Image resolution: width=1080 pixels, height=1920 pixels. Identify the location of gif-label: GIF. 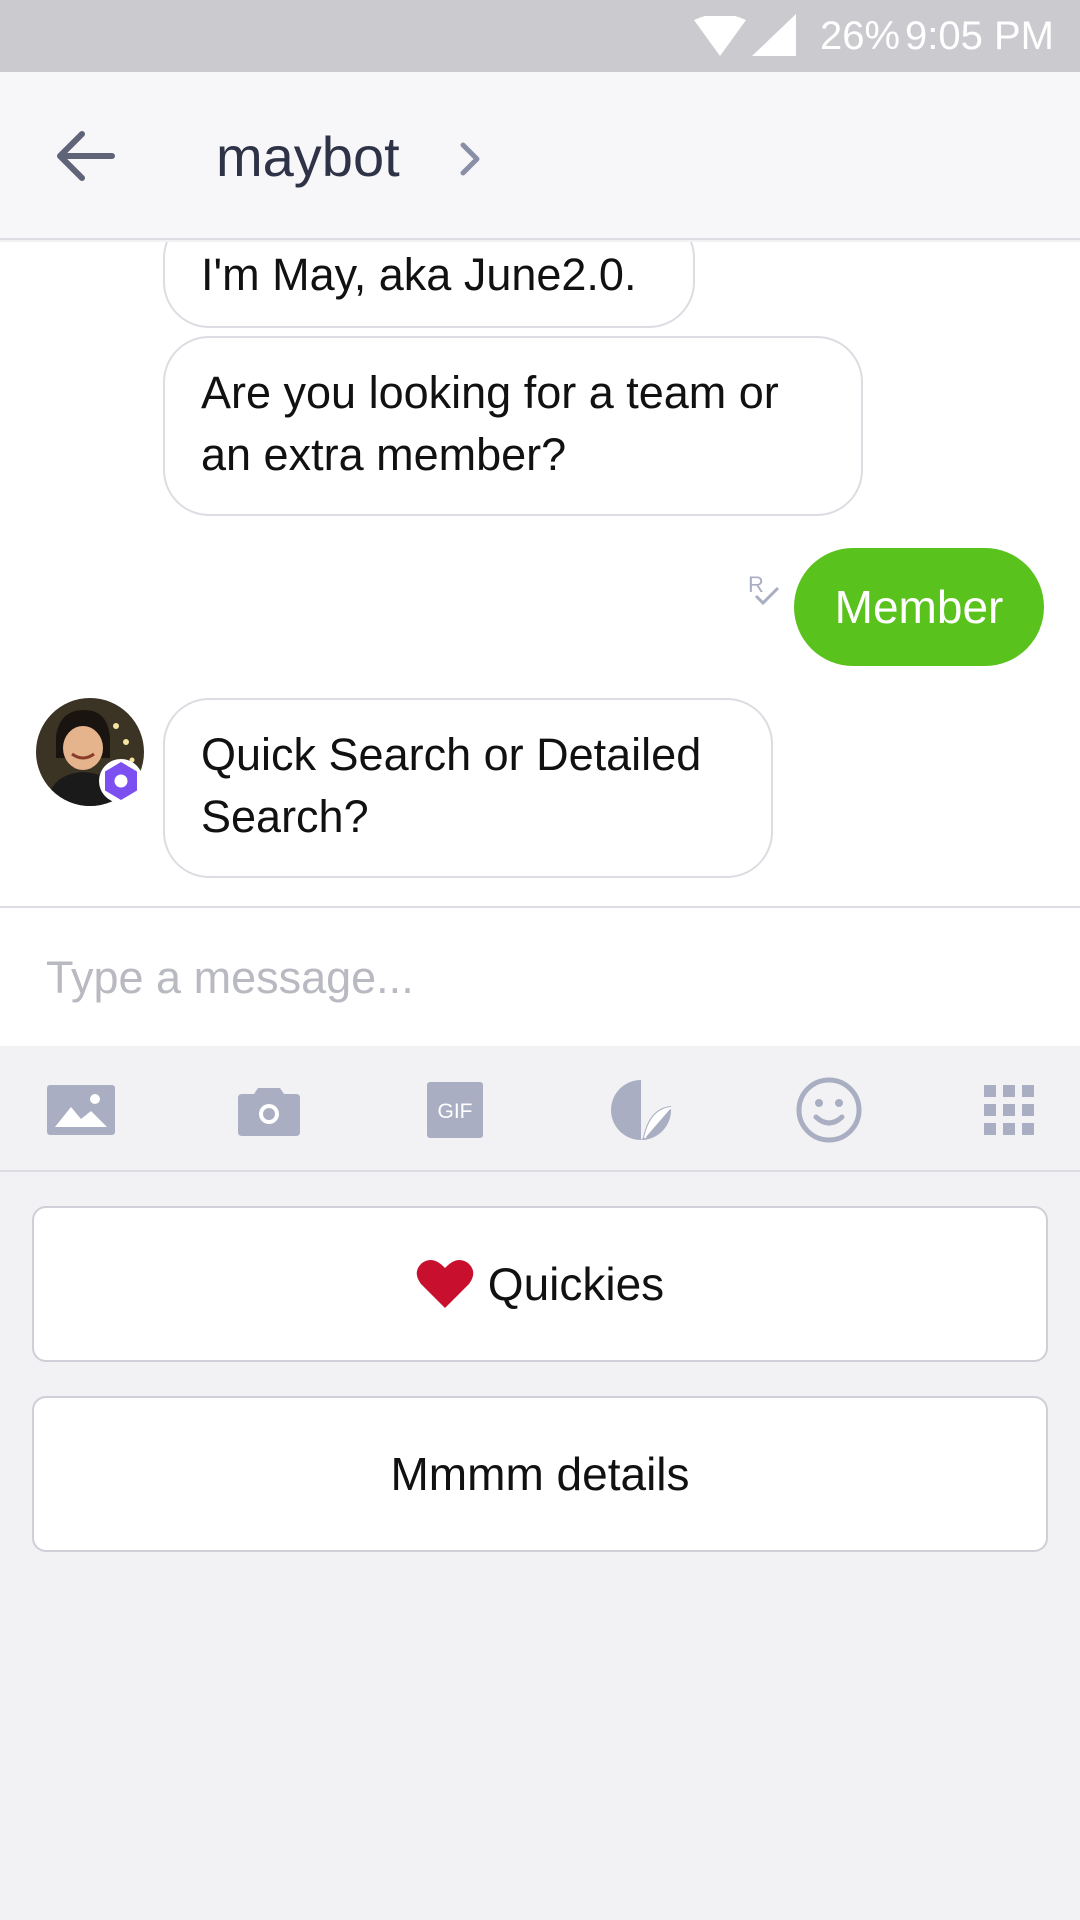
(455, 1111).